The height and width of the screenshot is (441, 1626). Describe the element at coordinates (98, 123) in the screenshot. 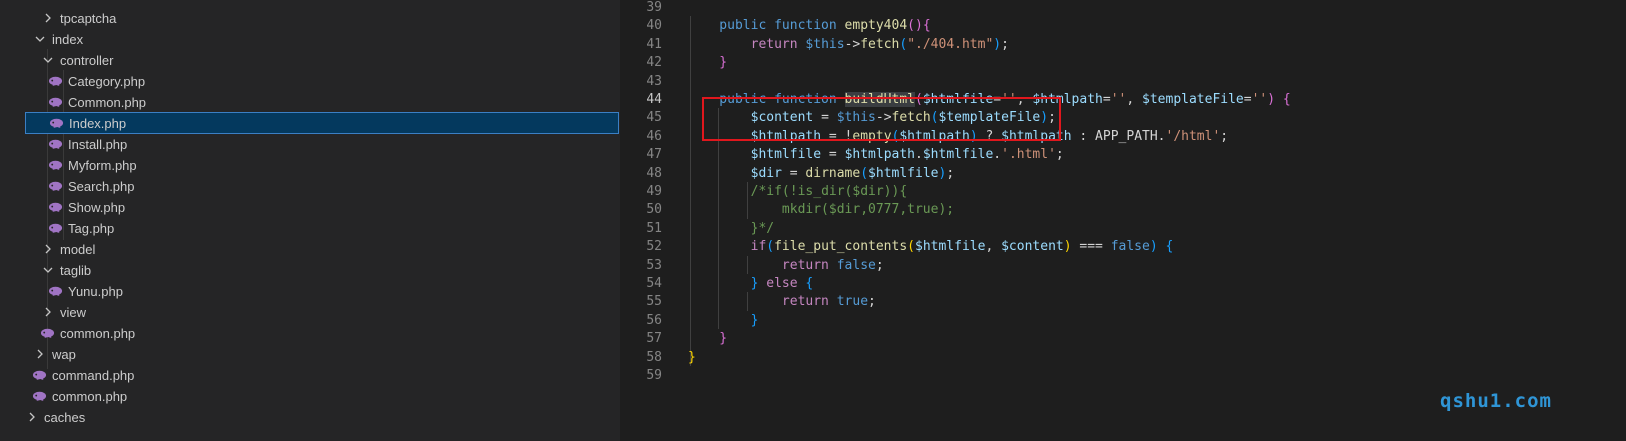

I see `tree-item-label: Index.php` at that location.